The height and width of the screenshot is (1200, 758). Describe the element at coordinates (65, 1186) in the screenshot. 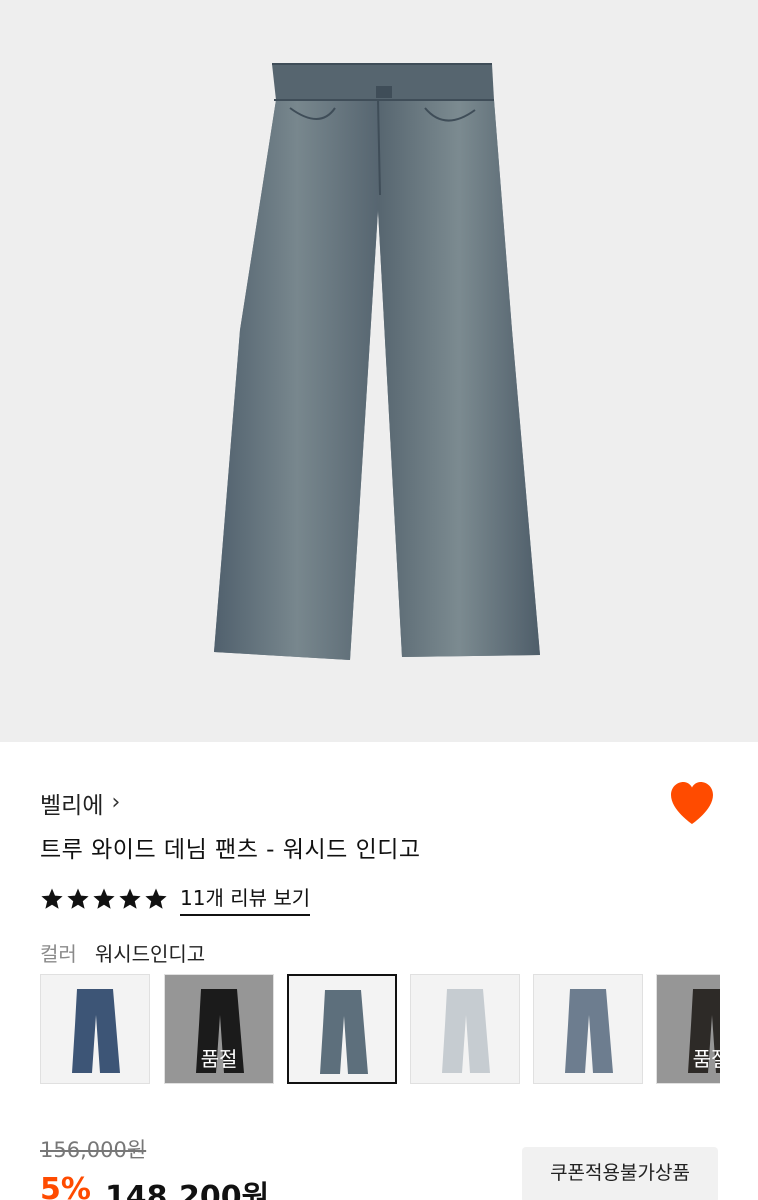

I see `discount-rate: 5%` at that location.